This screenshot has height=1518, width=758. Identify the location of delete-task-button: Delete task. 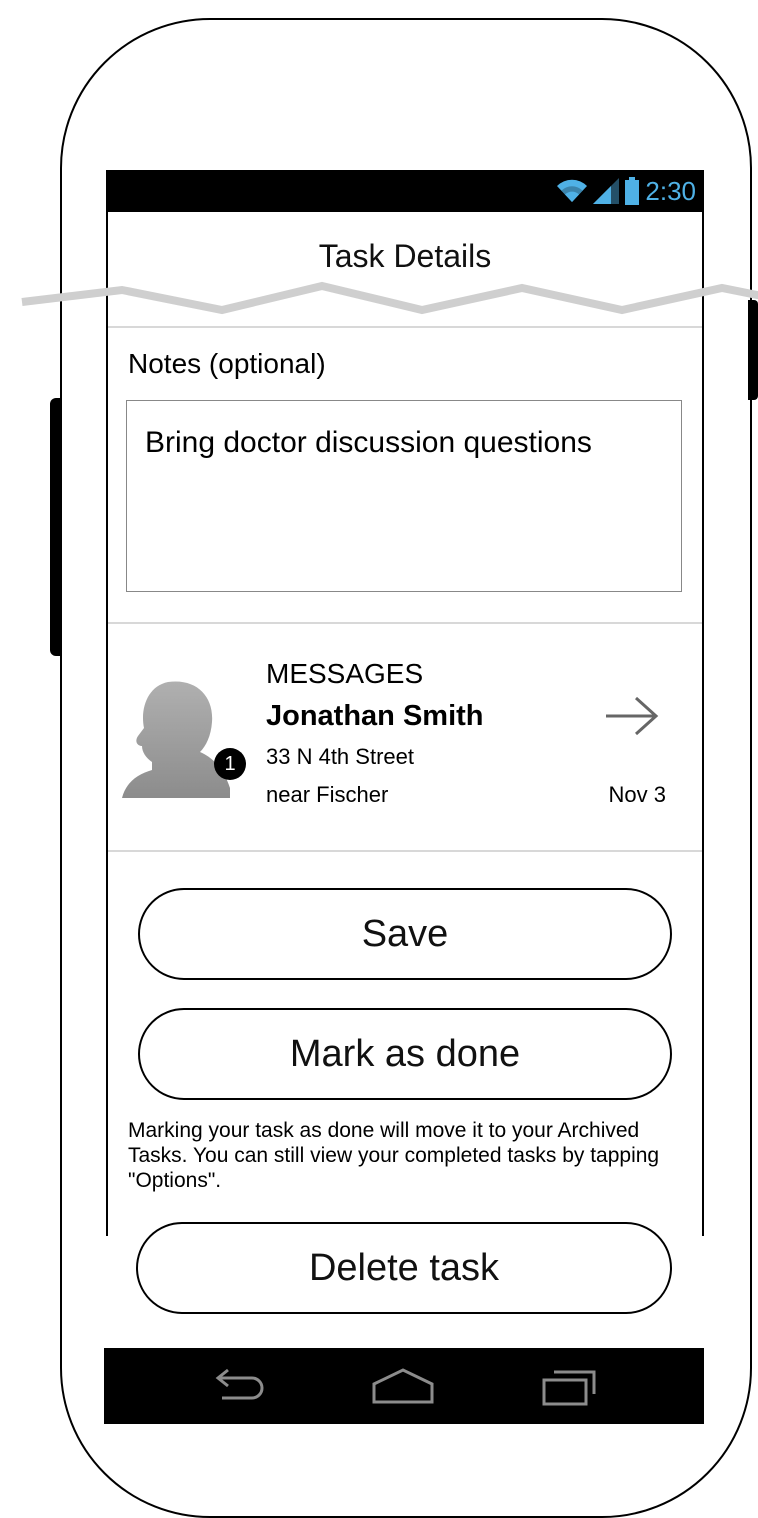
(404, 1268).